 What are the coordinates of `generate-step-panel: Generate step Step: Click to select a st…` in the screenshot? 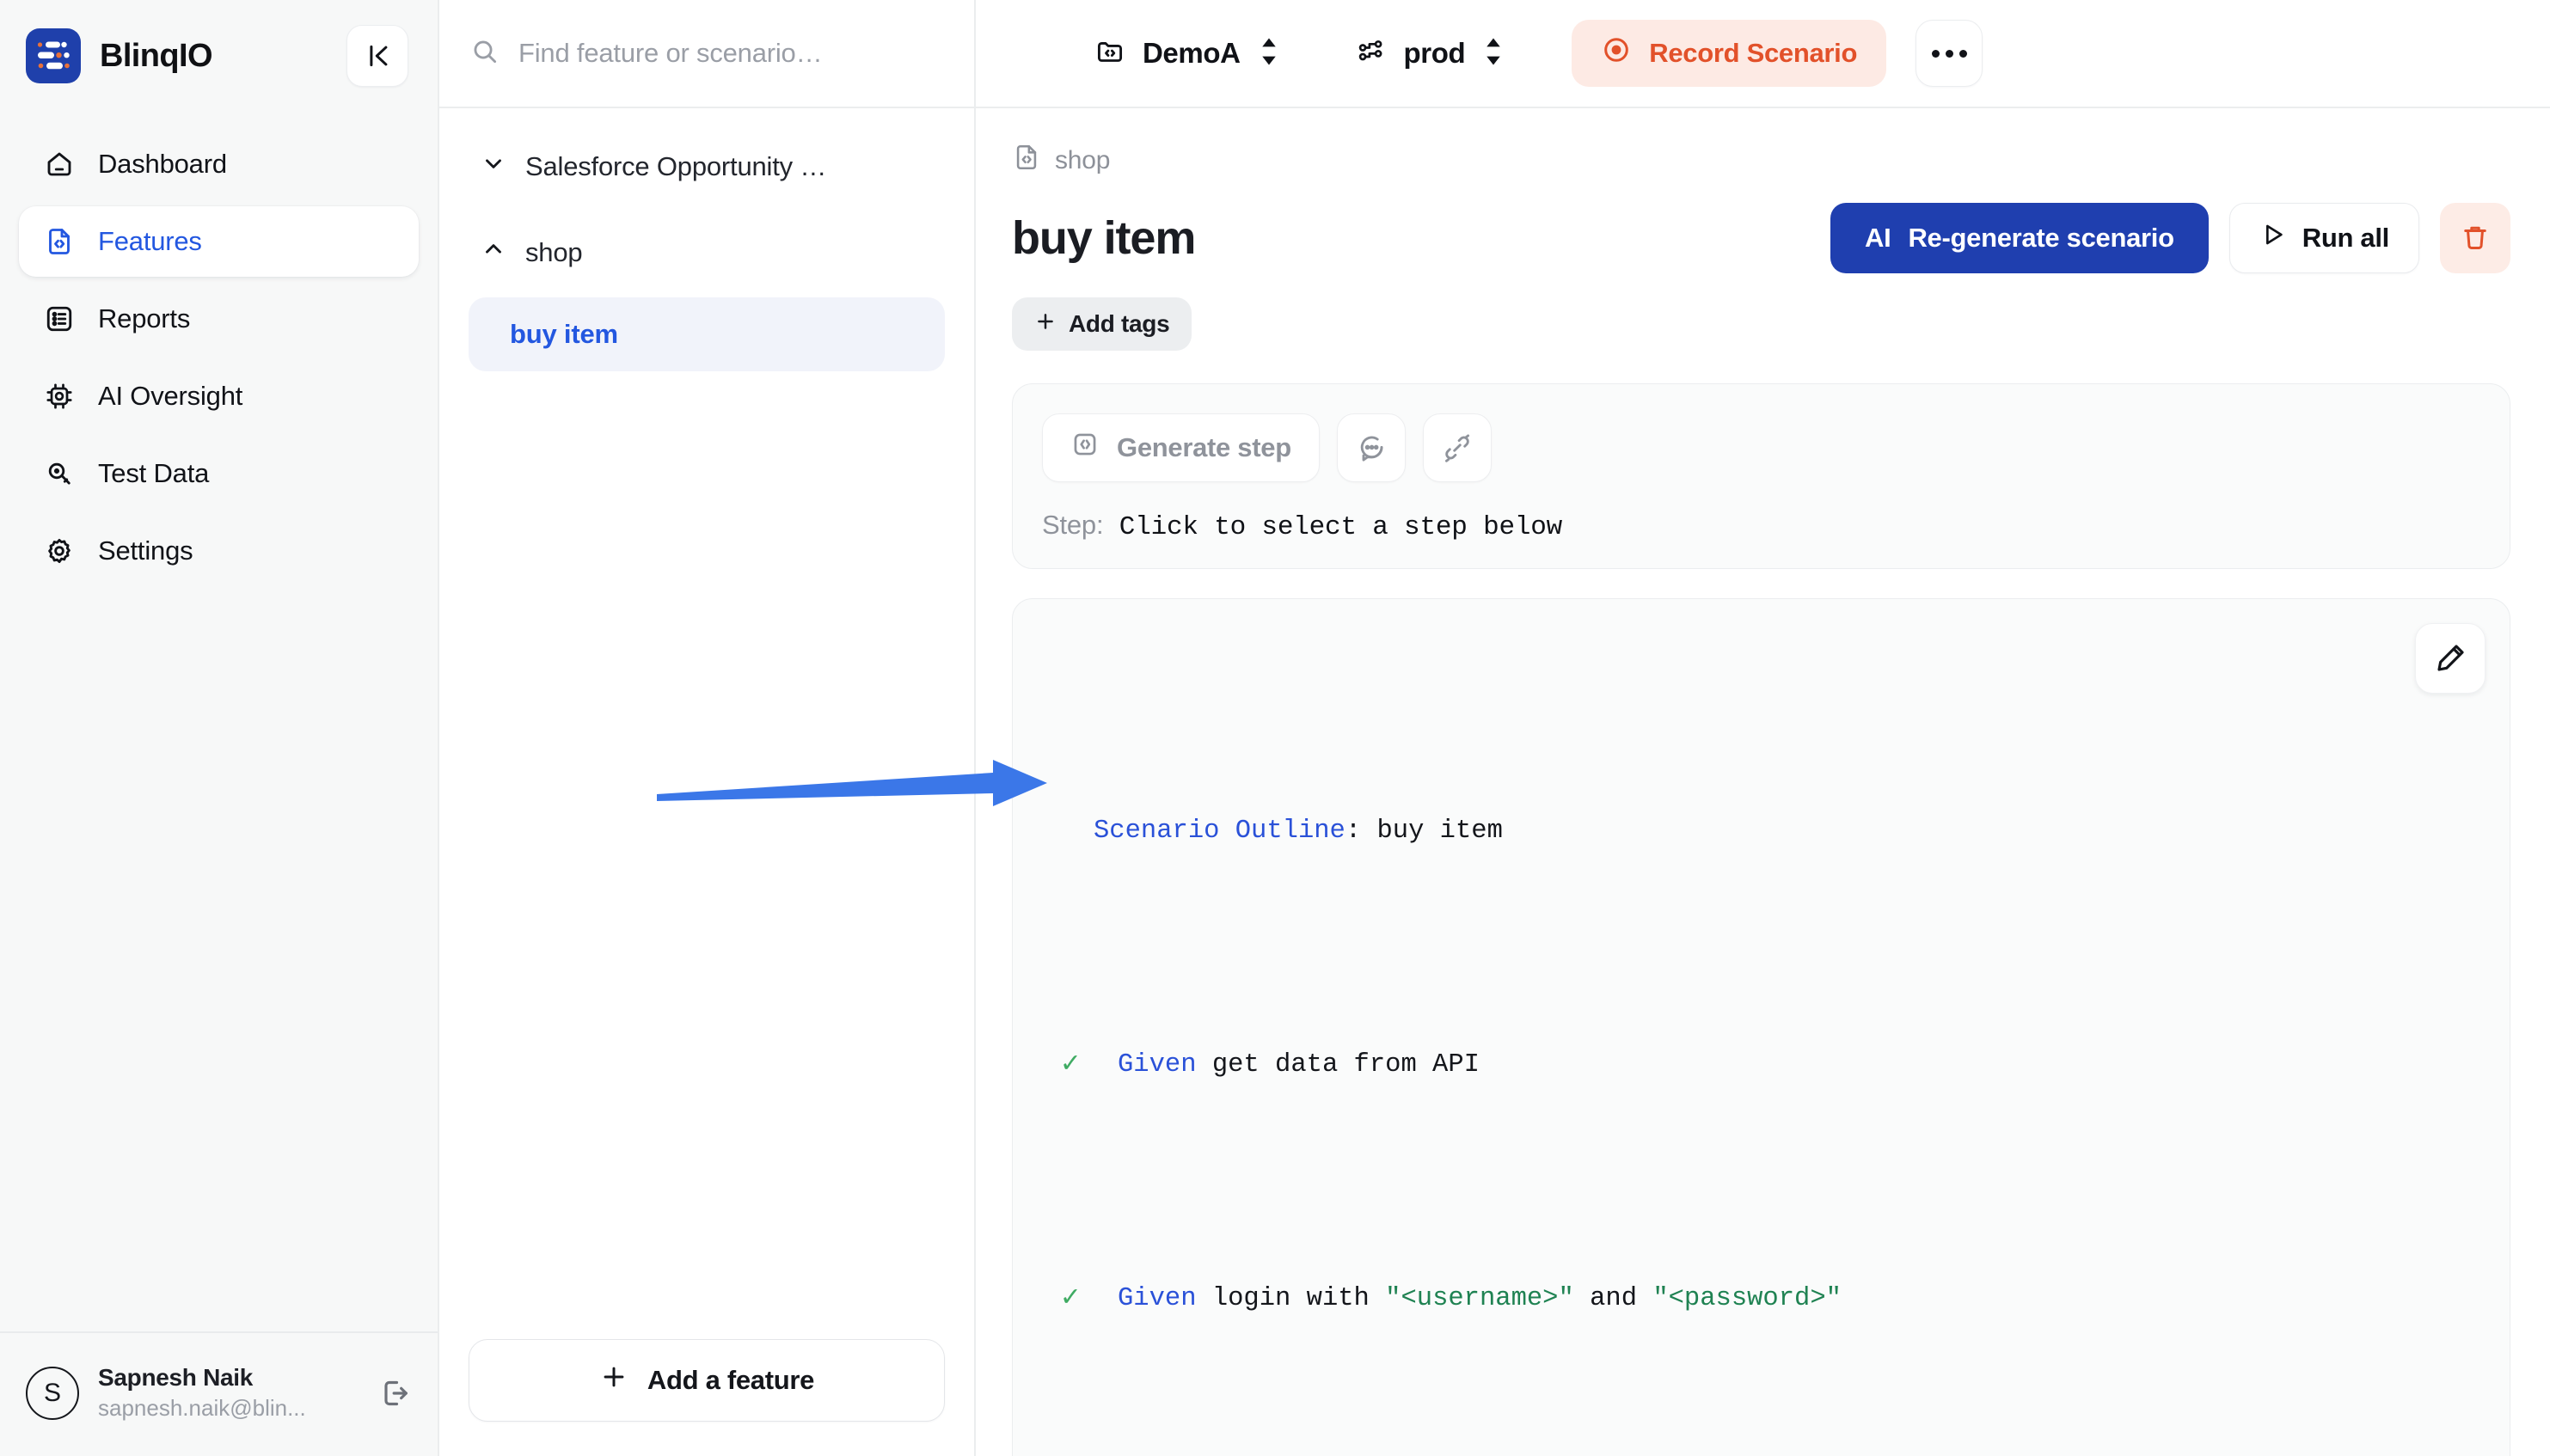 It's located at (1761, 476).